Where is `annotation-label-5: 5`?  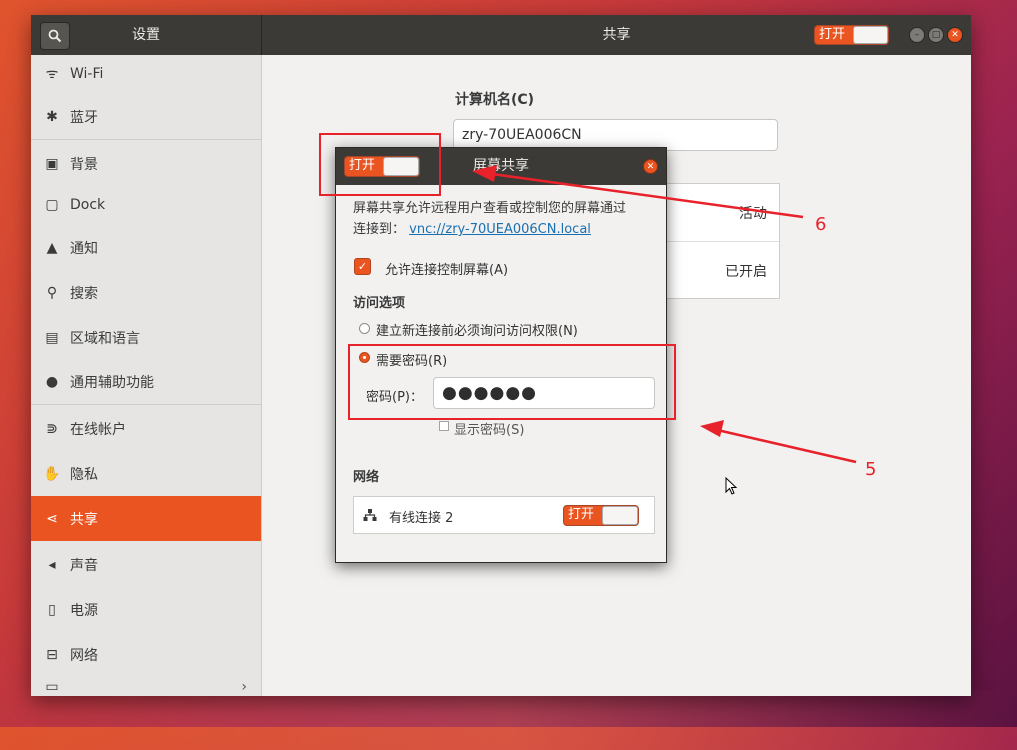
annotation-label-5: 5 is located at coordinates (871, 469).